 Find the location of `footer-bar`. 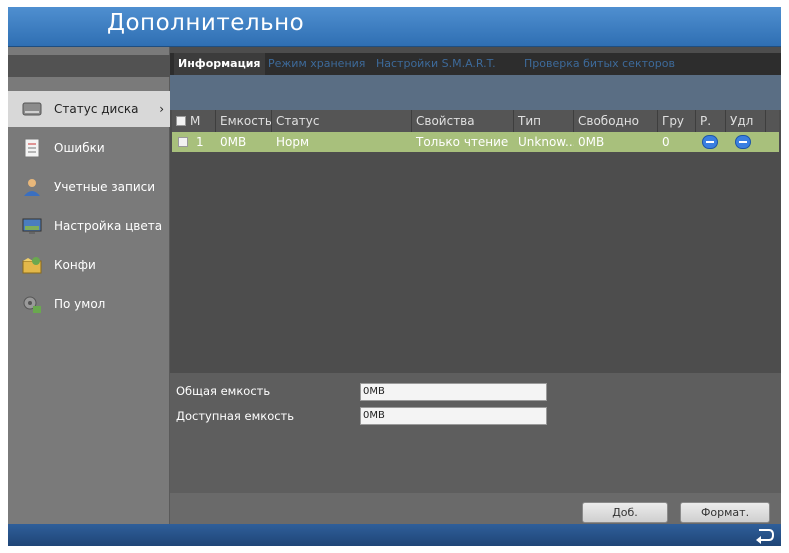

footer-bar is located at coordinates (394, 535).